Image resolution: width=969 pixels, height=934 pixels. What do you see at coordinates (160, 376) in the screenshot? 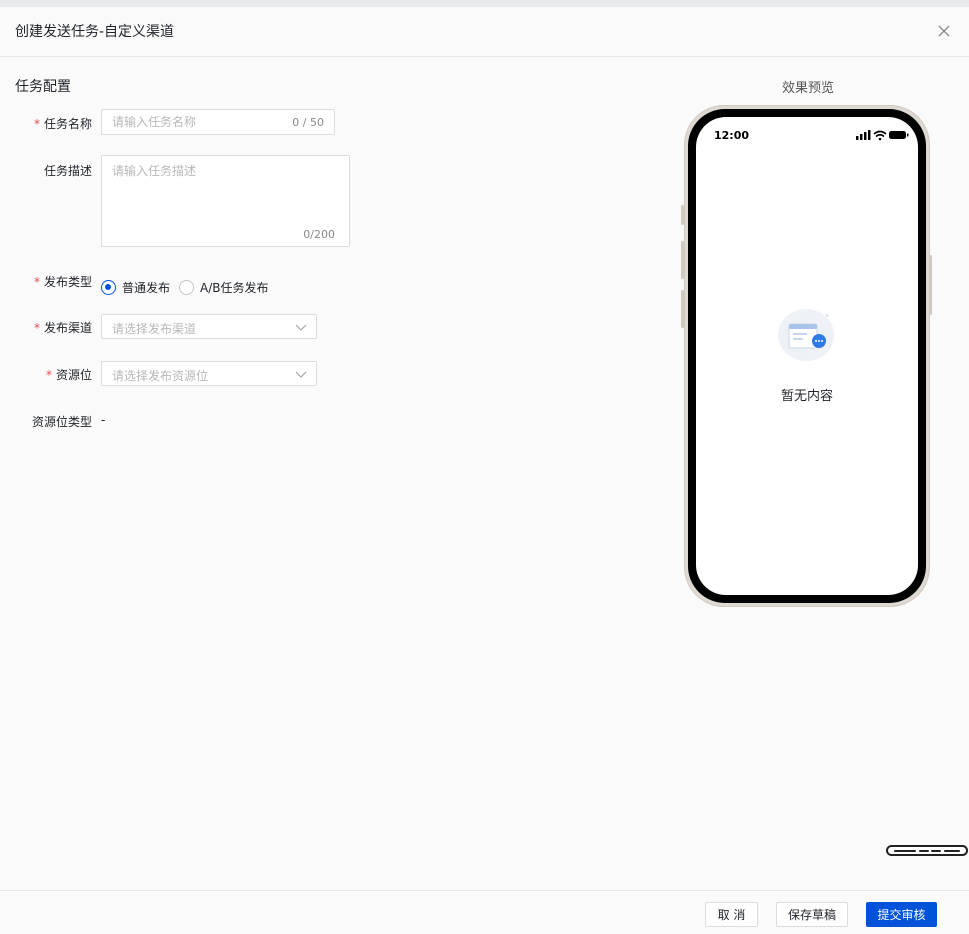
I see `resource-slot-placeholder: 请选择发布资源位` at bounding box center [160, 376].